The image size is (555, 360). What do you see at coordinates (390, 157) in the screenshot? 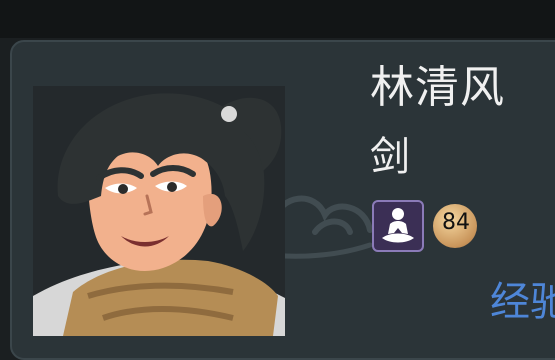
I see `character-class: 剑` at bounding box center [390, 157].